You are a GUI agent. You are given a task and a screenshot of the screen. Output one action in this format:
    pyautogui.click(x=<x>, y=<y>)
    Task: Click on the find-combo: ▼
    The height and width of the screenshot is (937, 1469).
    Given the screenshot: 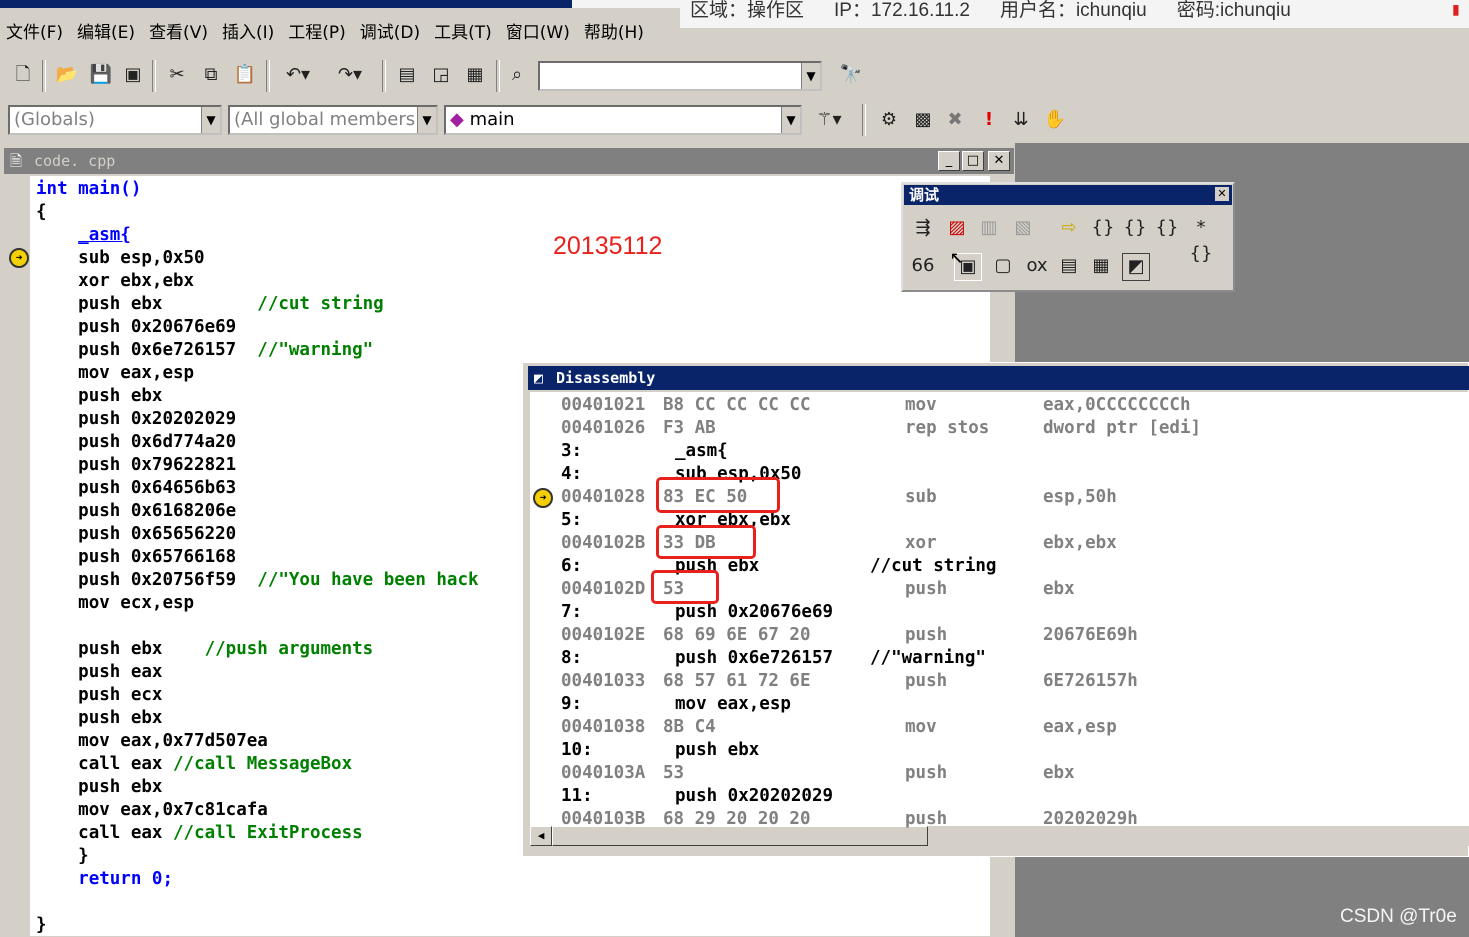 What is the action you would take?
    pyautogui.click(x=680, y=76)
    